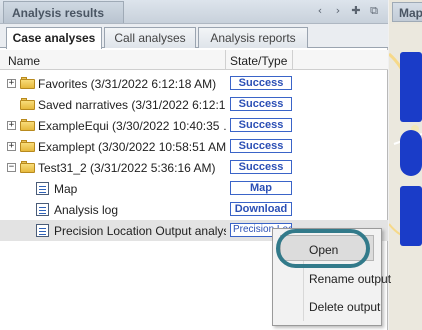 The width and height of the screenshot is (422, 330). What do you see at coordinates (63, 12) in the screenshot?
I see `panel-title: Analysis results` at bounding box center [63, 12].